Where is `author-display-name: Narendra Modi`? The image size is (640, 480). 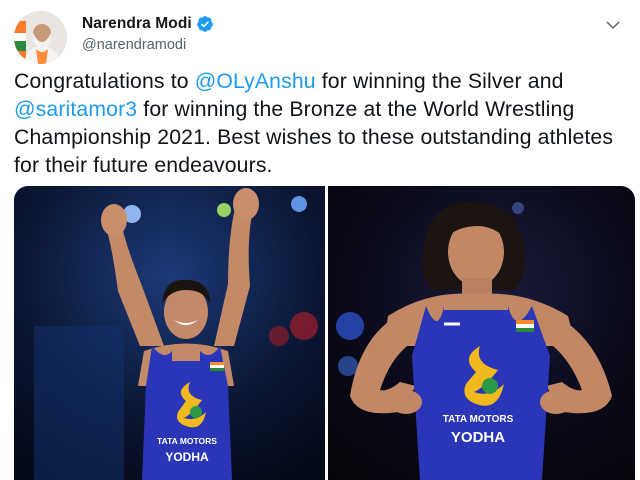 author-display-name: Narendra Modi is located at coordinates (137, 24).